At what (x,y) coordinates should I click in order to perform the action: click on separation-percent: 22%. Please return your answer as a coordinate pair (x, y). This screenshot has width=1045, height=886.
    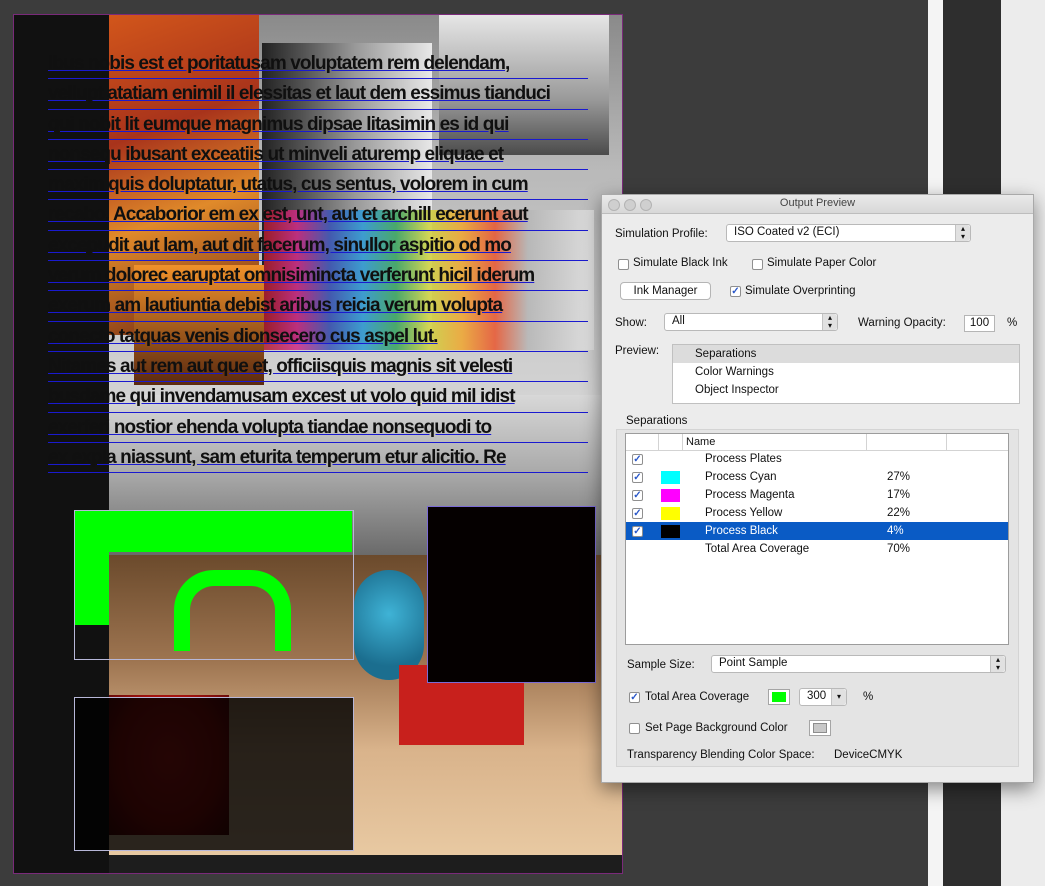
    Looking at the image, I should click on (899, 513).